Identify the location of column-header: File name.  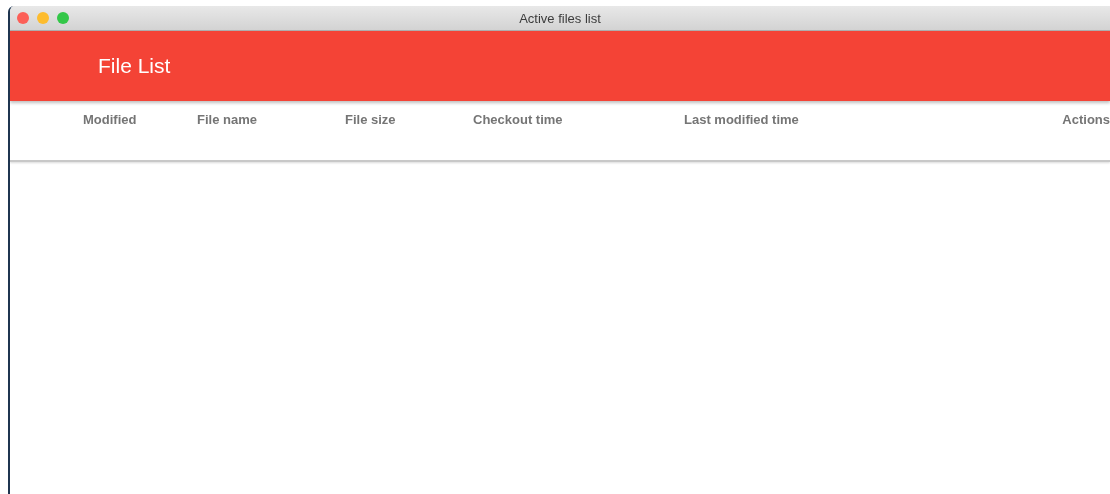
(227, 119).